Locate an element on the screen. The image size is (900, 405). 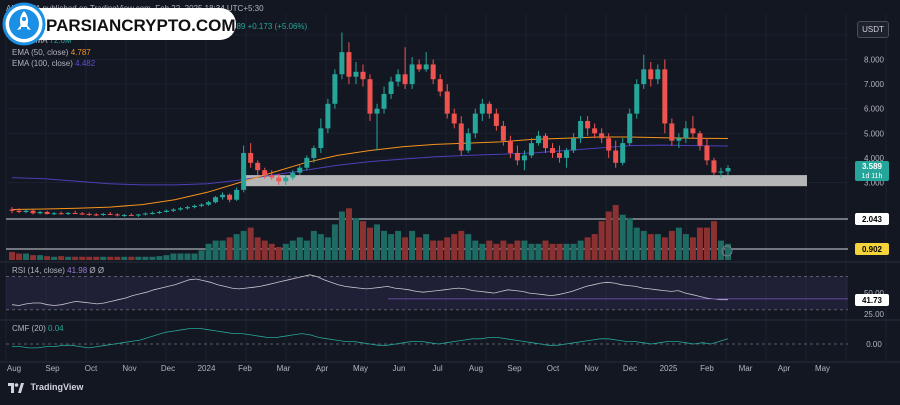
svg-text: PARSIANCRYPTO.COM is located at coordinates (141, 25).